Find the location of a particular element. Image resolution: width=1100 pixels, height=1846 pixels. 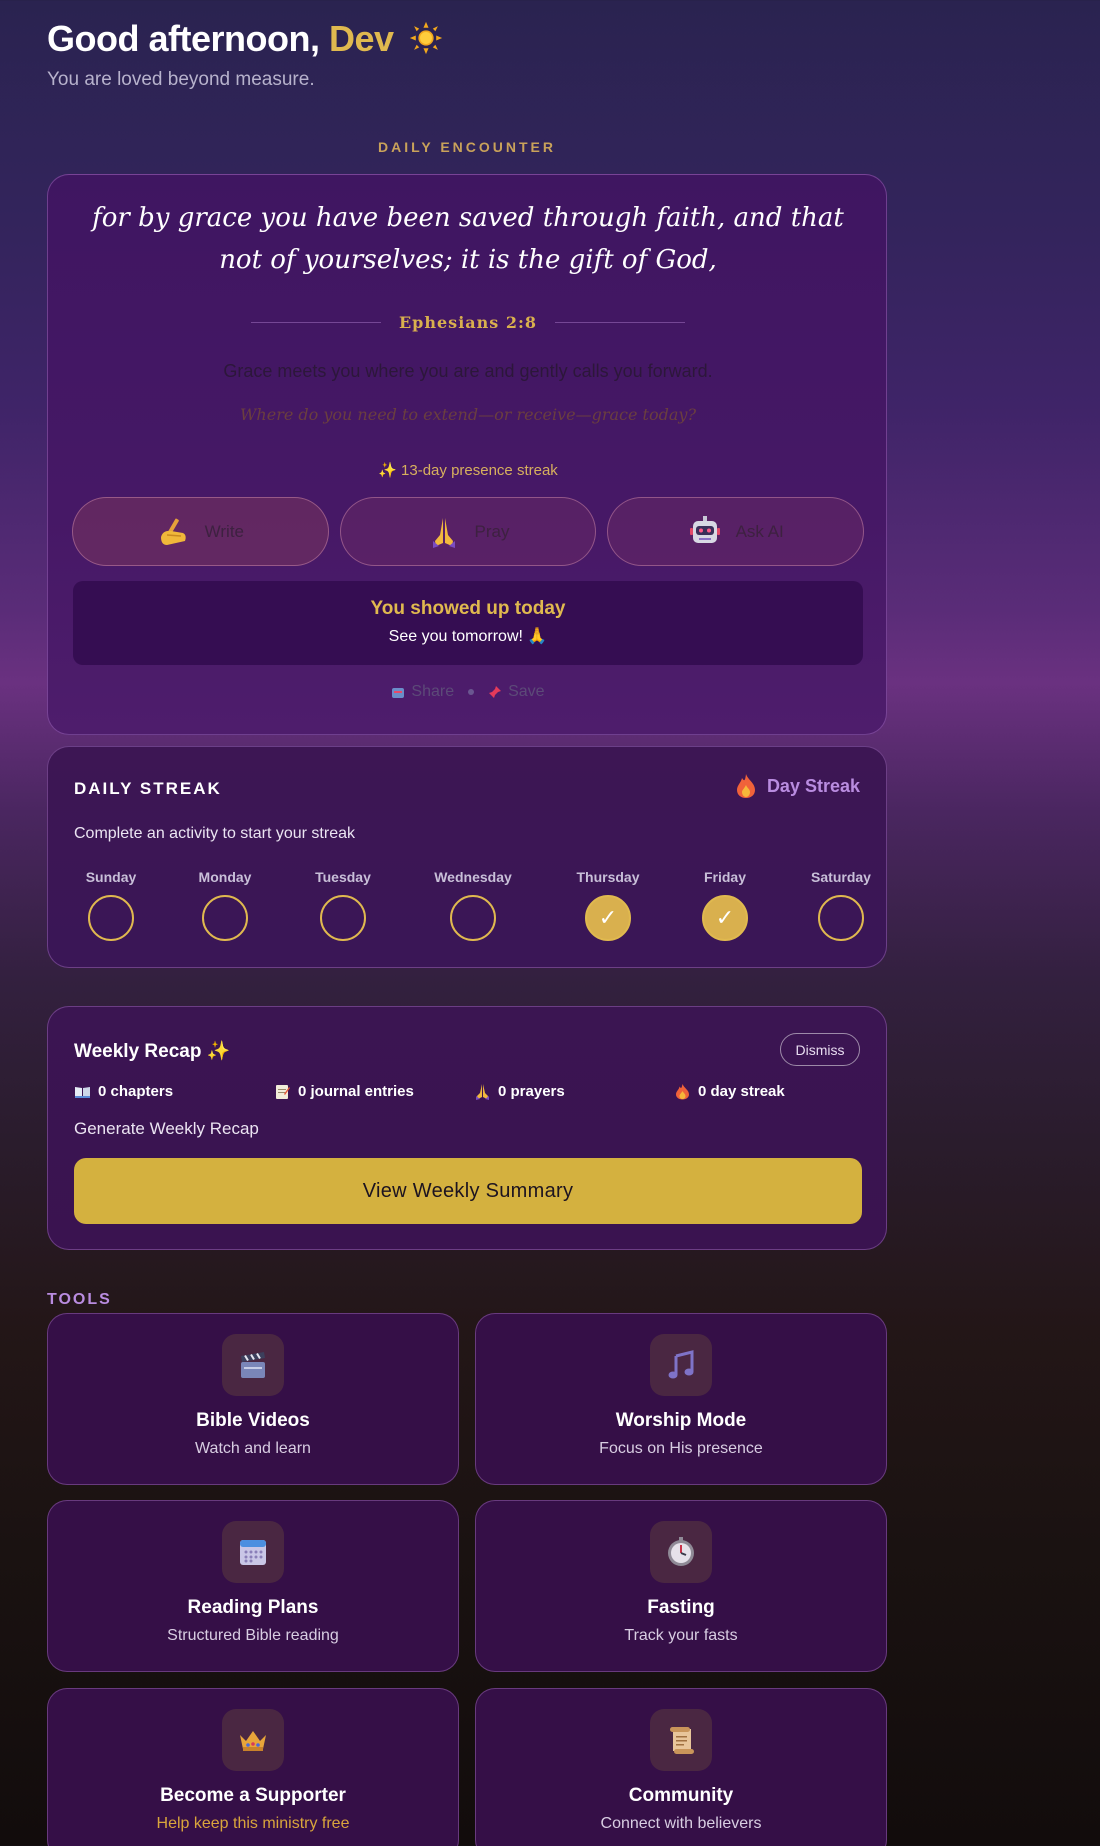

day-sunday: Sunday is located at coordinates (111, 905).